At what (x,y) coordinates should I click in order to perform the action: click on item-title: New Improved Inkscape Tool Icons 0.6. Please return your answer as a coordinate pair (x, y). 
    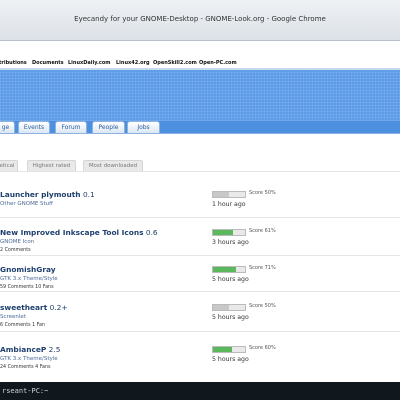
    Looking at the image, I should click on (79, 232).